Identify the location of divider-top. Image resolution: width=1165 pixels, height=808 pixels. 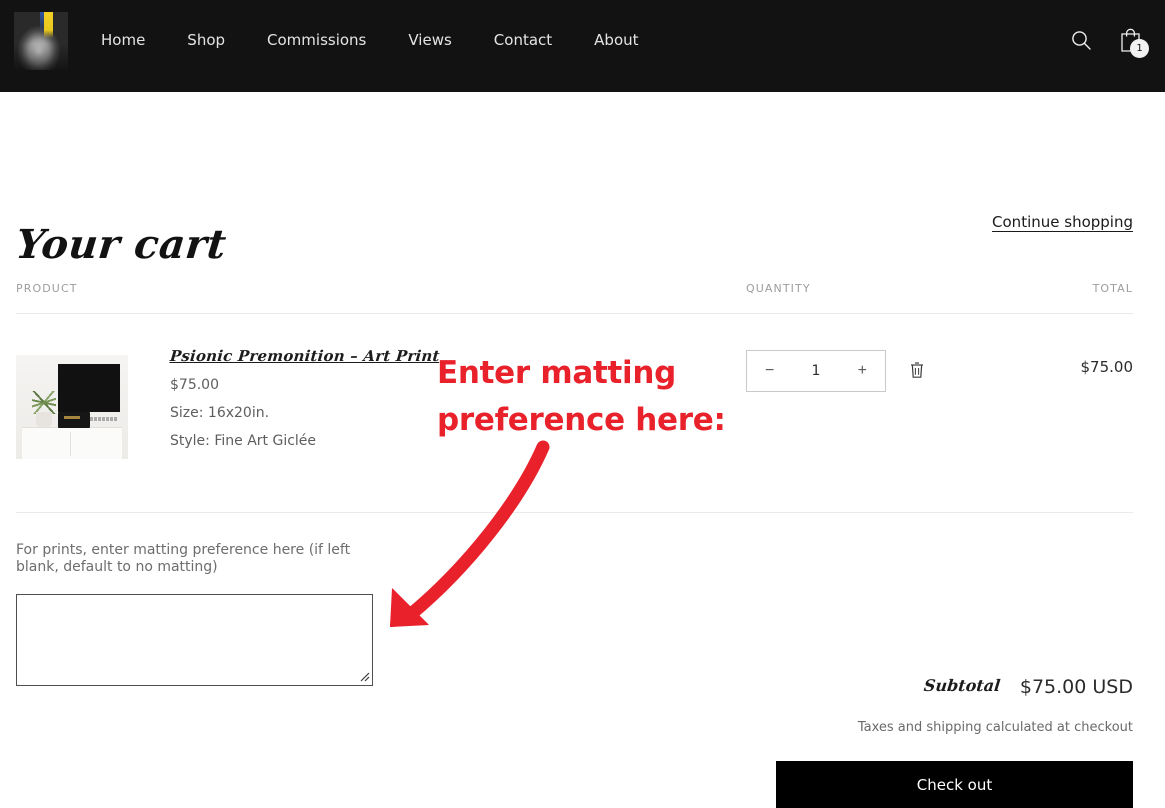
(574, 313).